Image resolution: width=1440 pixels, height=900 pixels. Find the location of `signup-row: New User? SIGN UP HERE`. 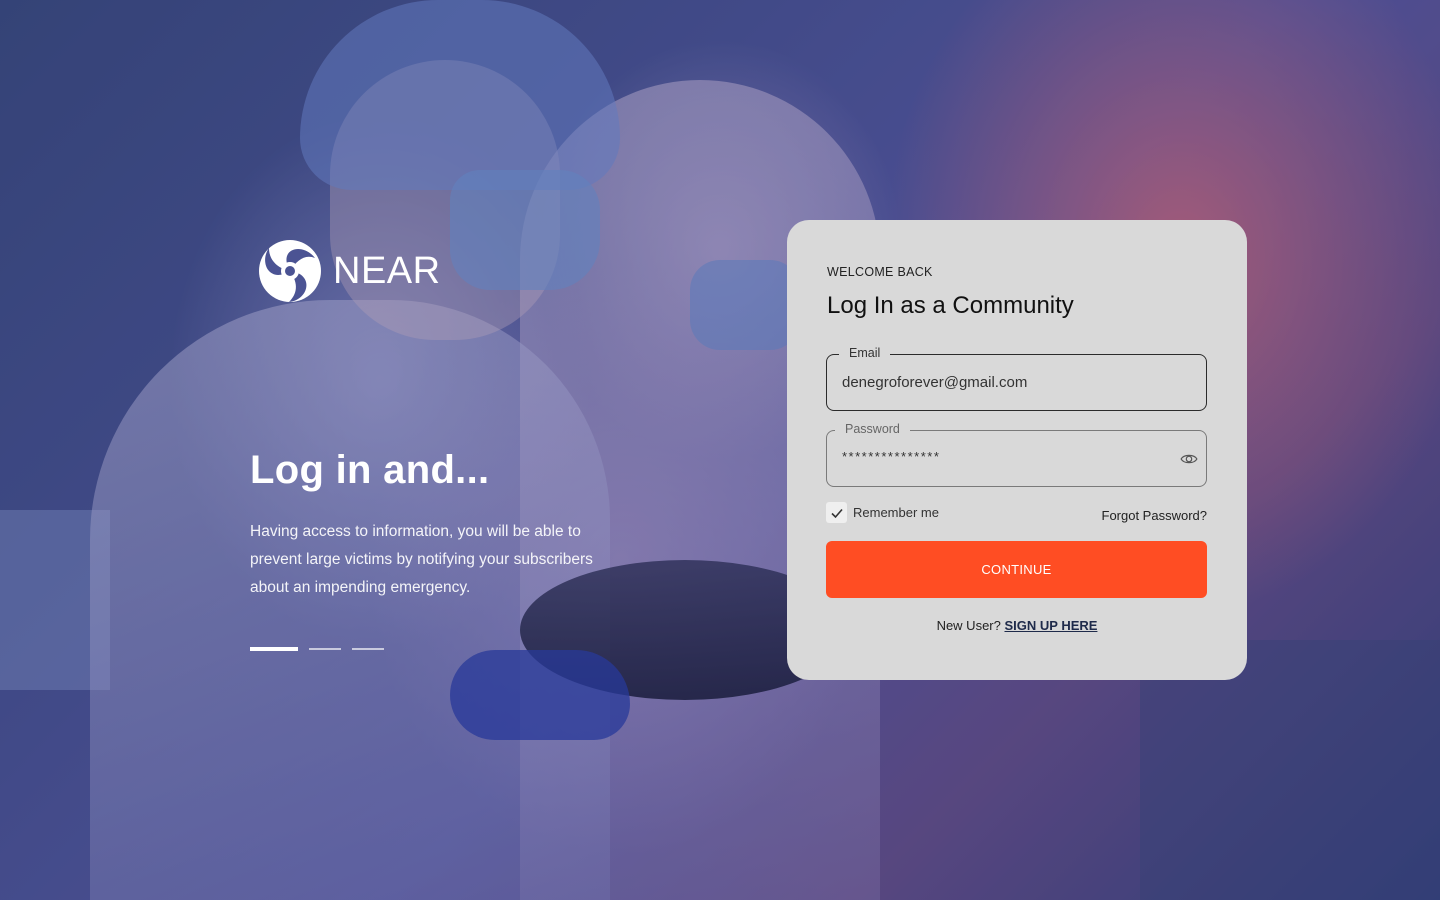

signup-row: New User? SIGN UP HERE is located at coordinates (1017, 625).